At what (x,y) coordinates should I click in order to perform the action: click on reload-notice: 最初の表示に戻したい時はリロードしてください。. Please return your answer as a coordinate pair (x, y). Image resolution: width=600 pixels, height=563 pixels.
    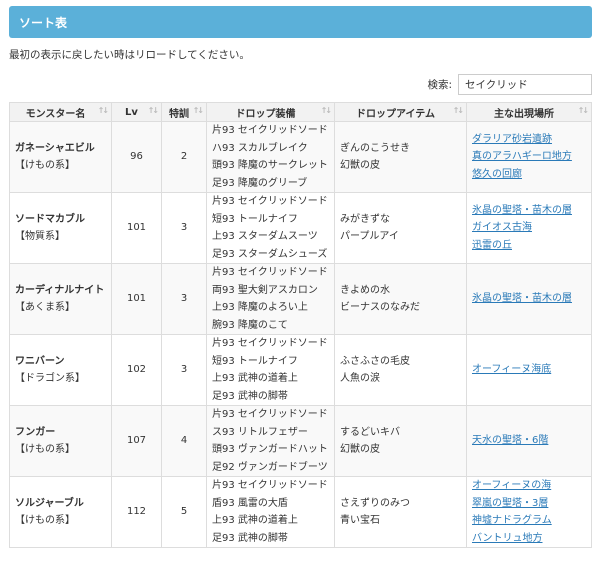
    Looking at the image, I should click on (129, 55).